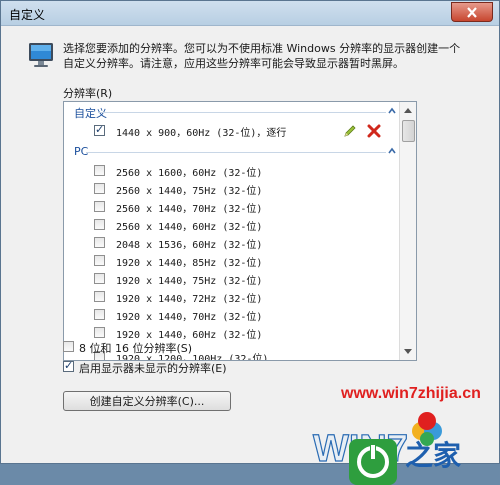  I want to click on watermark-logo: WIN7 之家, so click(386, 448).